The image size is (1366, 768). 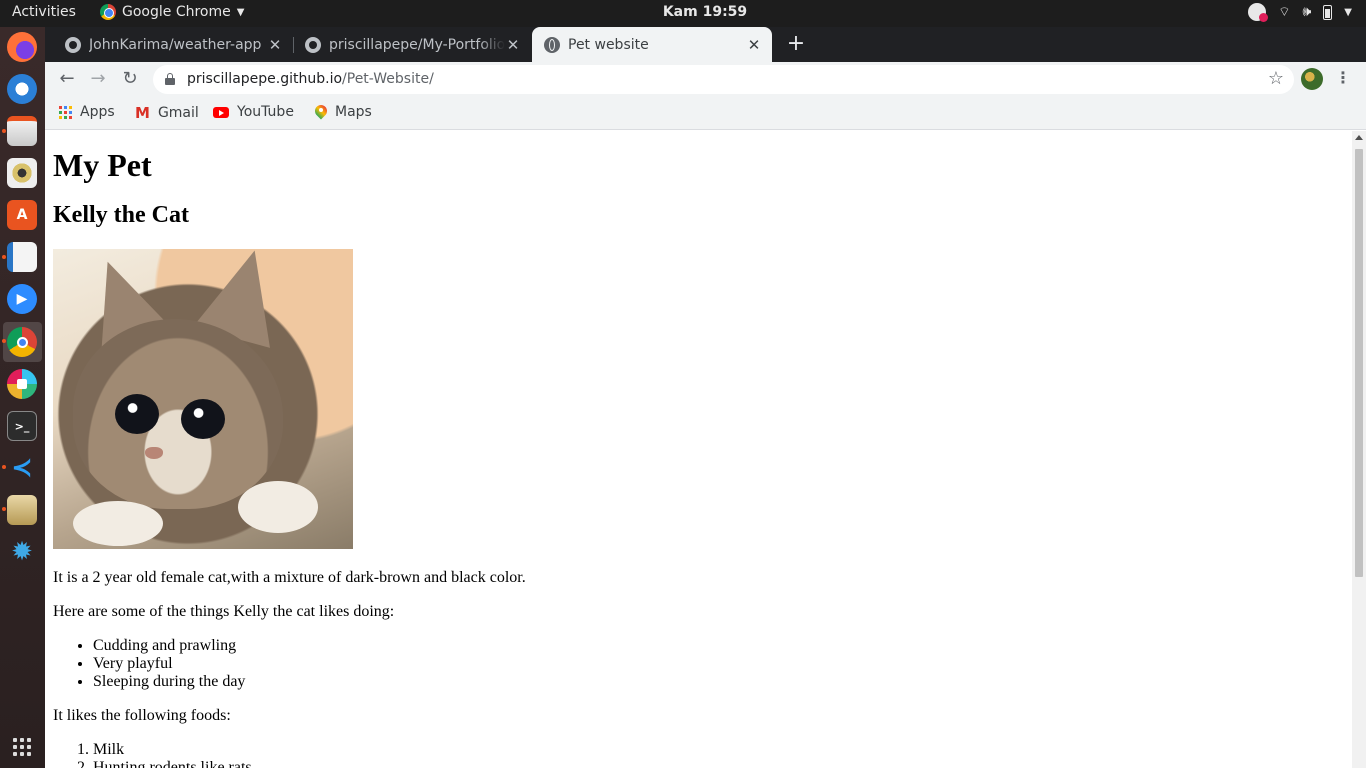 What do you see at coordinates (608, 44) in the screenshot?
I see `tab-title: Pet website` at bounding box center [608, 44].